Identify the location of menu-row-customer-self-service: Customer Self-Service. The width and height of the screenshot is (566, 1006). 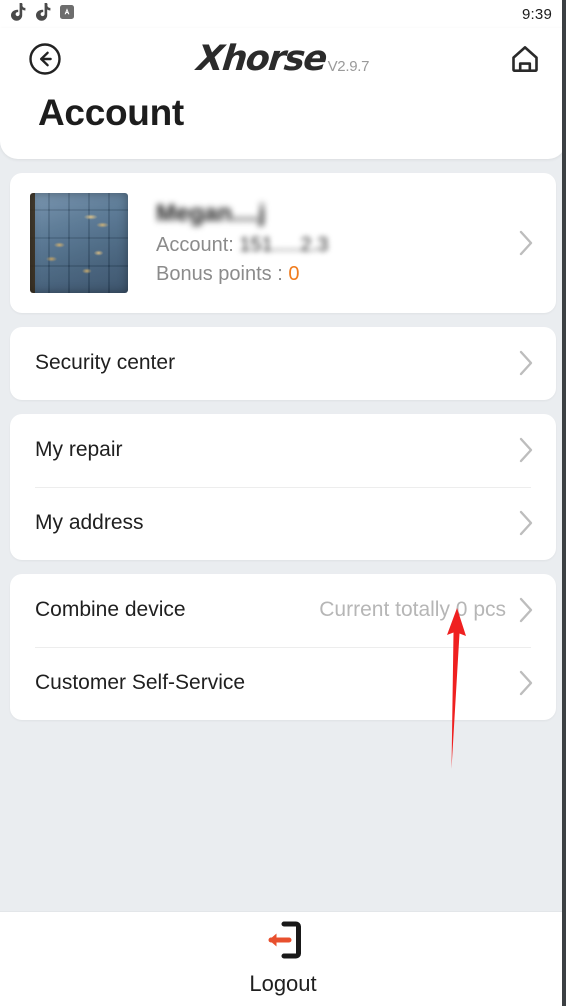
(283, 683).